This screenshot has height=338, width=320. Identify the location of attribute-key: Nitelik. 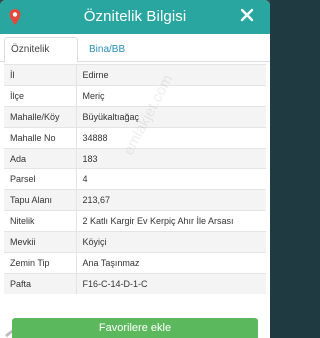
(40, 221).